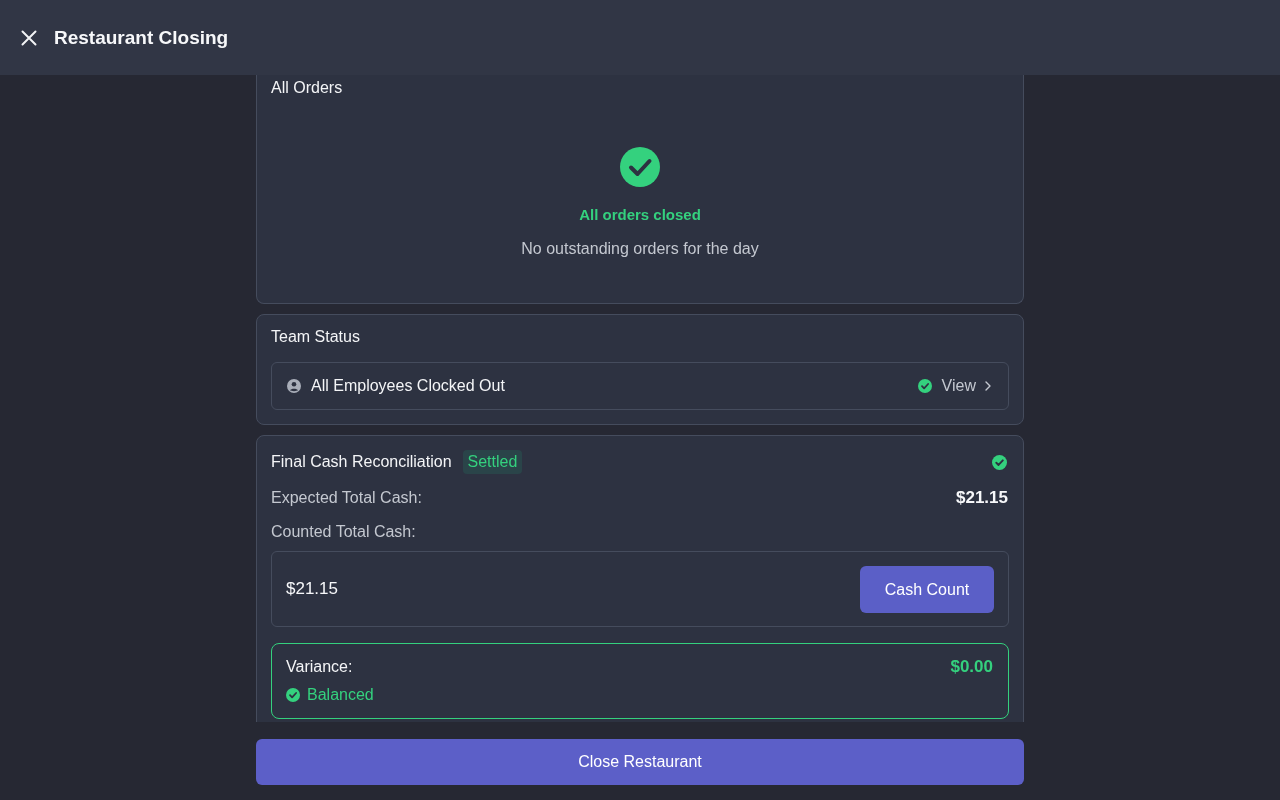 The image size is (1280, 800). What do you see at coordinates (640, 589) in the screenshot?
I see `counted-cash-field: $21.15 Cash Count` at bounding box center [640, 589].